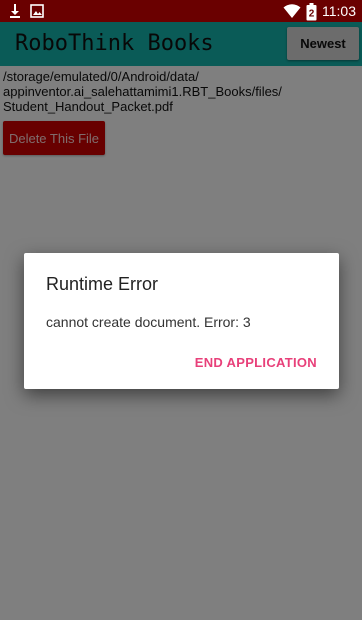 This screenshot has width=362, height=620. I want to click on battery-icon: 2, so click(311, 12).